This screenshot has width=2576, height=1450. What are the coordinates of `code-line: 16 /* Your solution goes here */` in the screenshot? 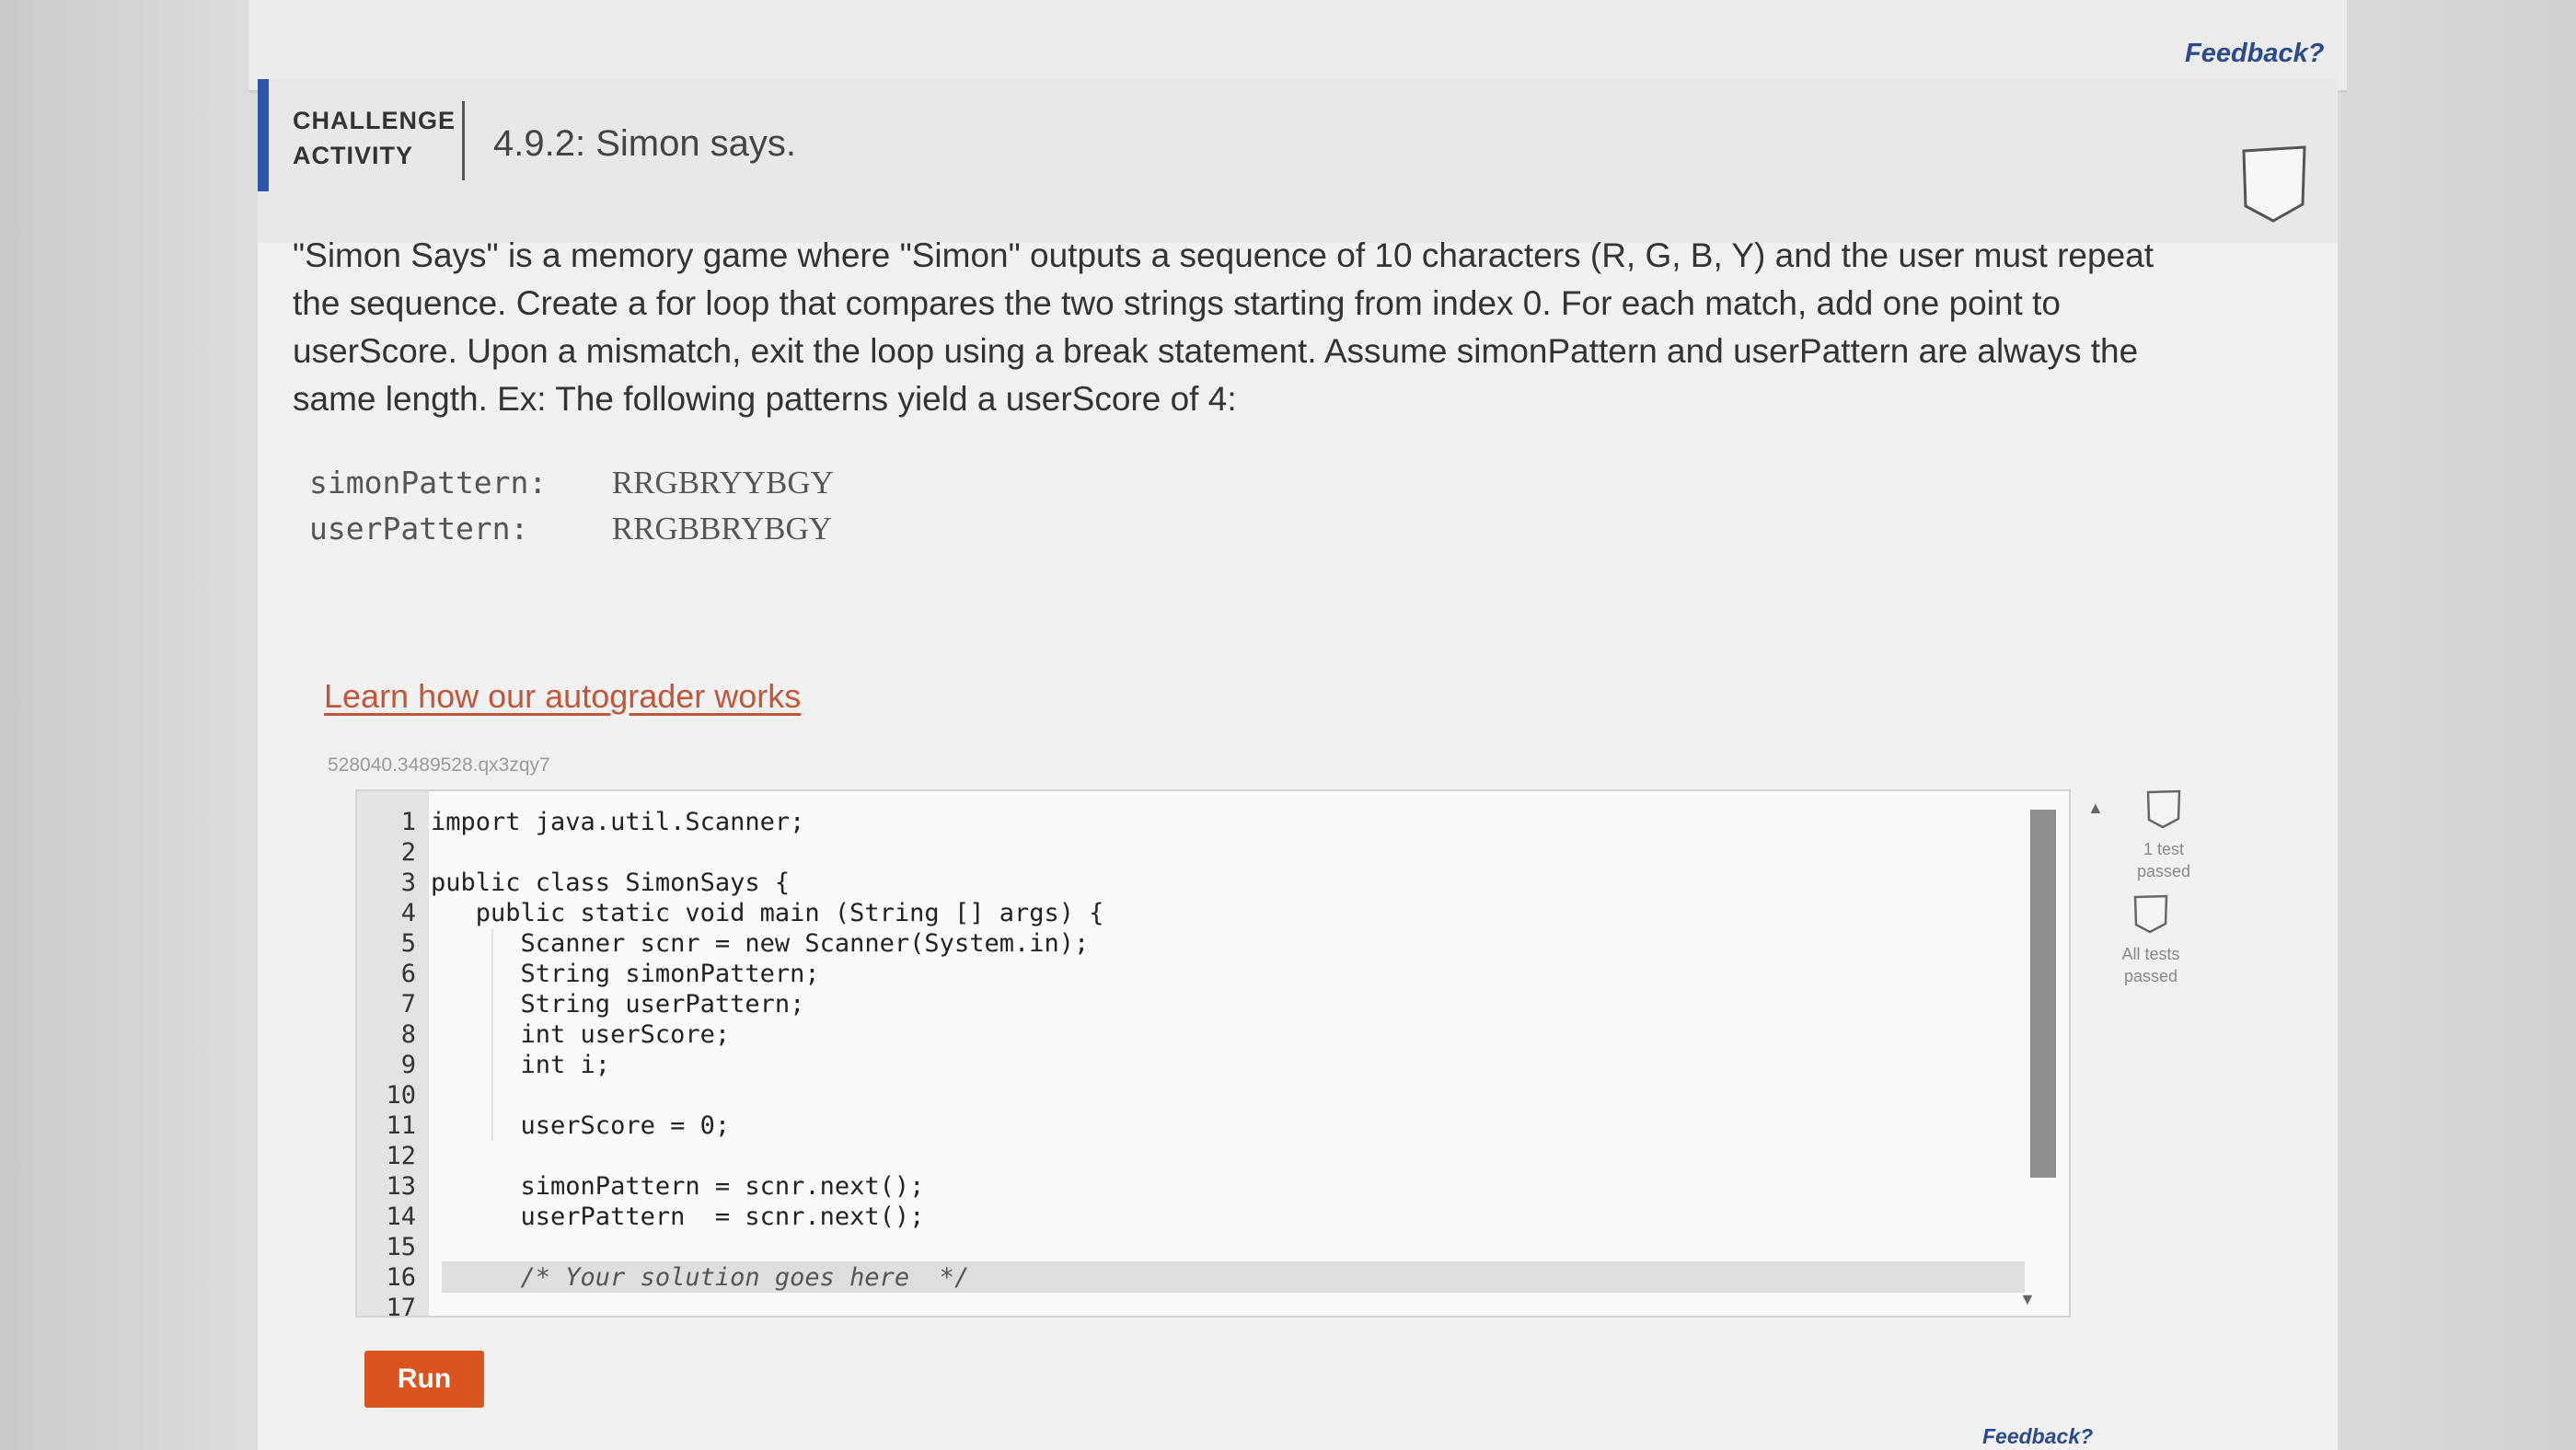 It's located at (1213, 1278).